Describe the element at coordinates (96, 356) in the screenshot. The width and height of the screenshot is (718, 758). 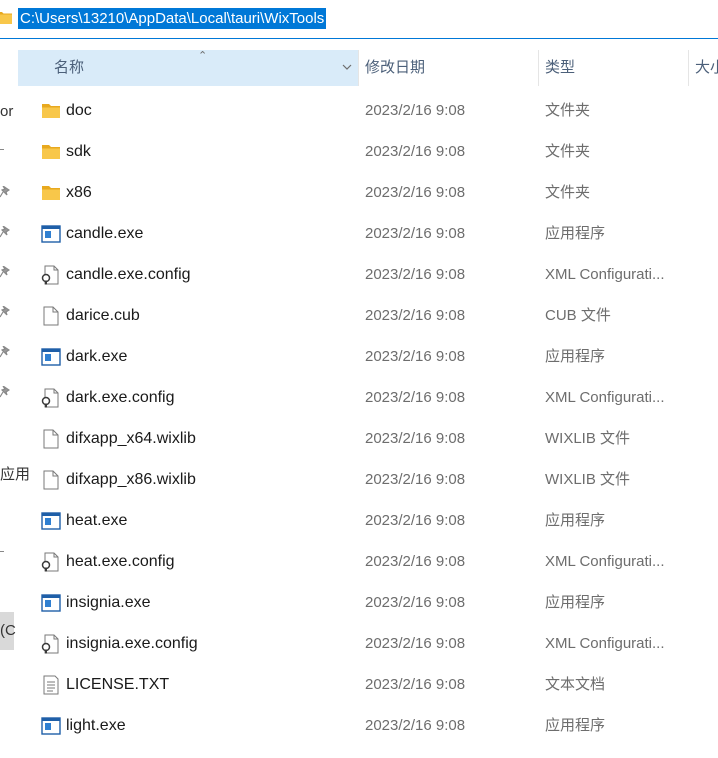
I see `file-name: dark.exe` at that location.